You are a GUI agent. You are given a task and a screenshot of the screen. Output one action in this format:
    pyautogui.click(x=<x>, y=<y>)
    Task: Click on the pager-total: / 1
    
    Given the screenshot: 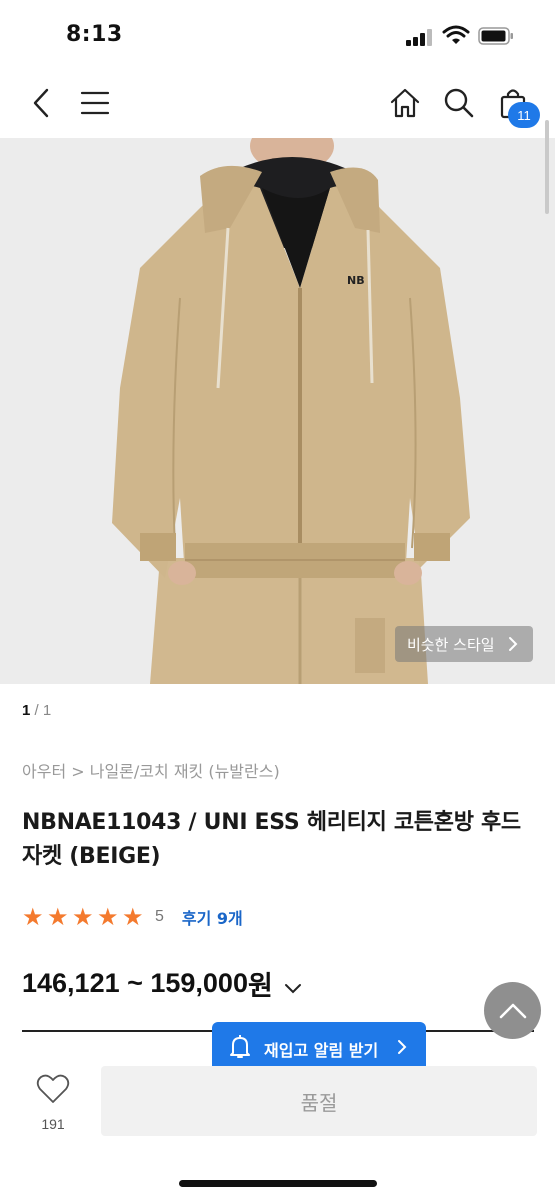 What is the action you would take?
    pyautogui.click(x=43, y=710)
    